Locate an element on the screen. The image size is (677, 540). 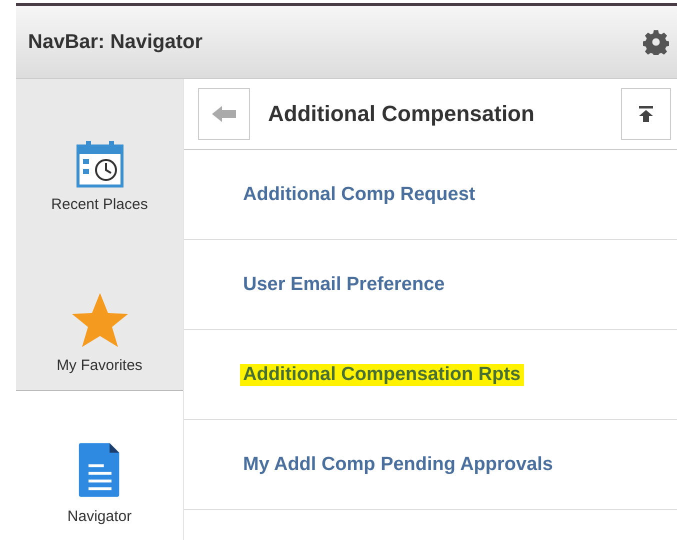
scroll-top-button is located at coordinates (646, 114).